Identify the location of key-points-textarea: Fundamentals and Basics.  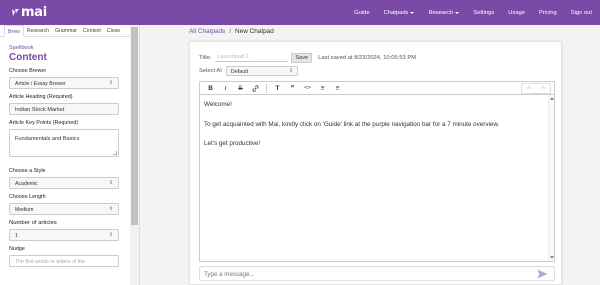
(64, 143).